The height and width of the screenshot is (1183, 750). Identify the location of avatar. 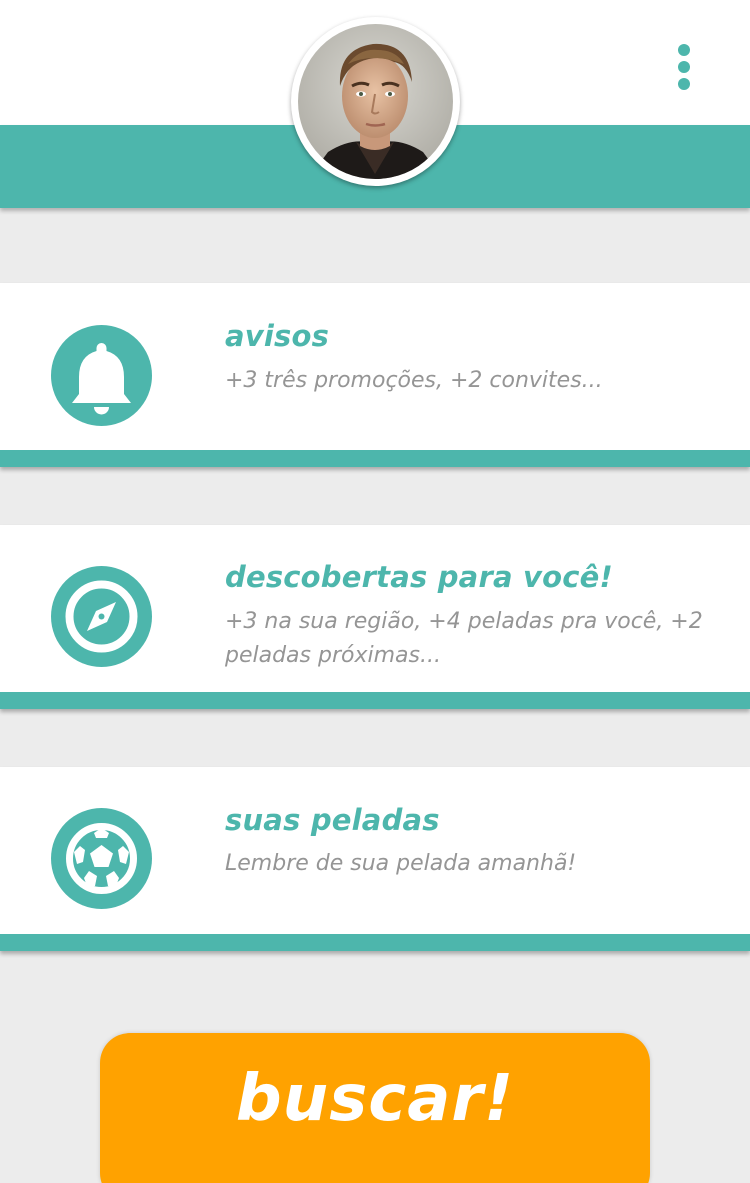
(375, 101).